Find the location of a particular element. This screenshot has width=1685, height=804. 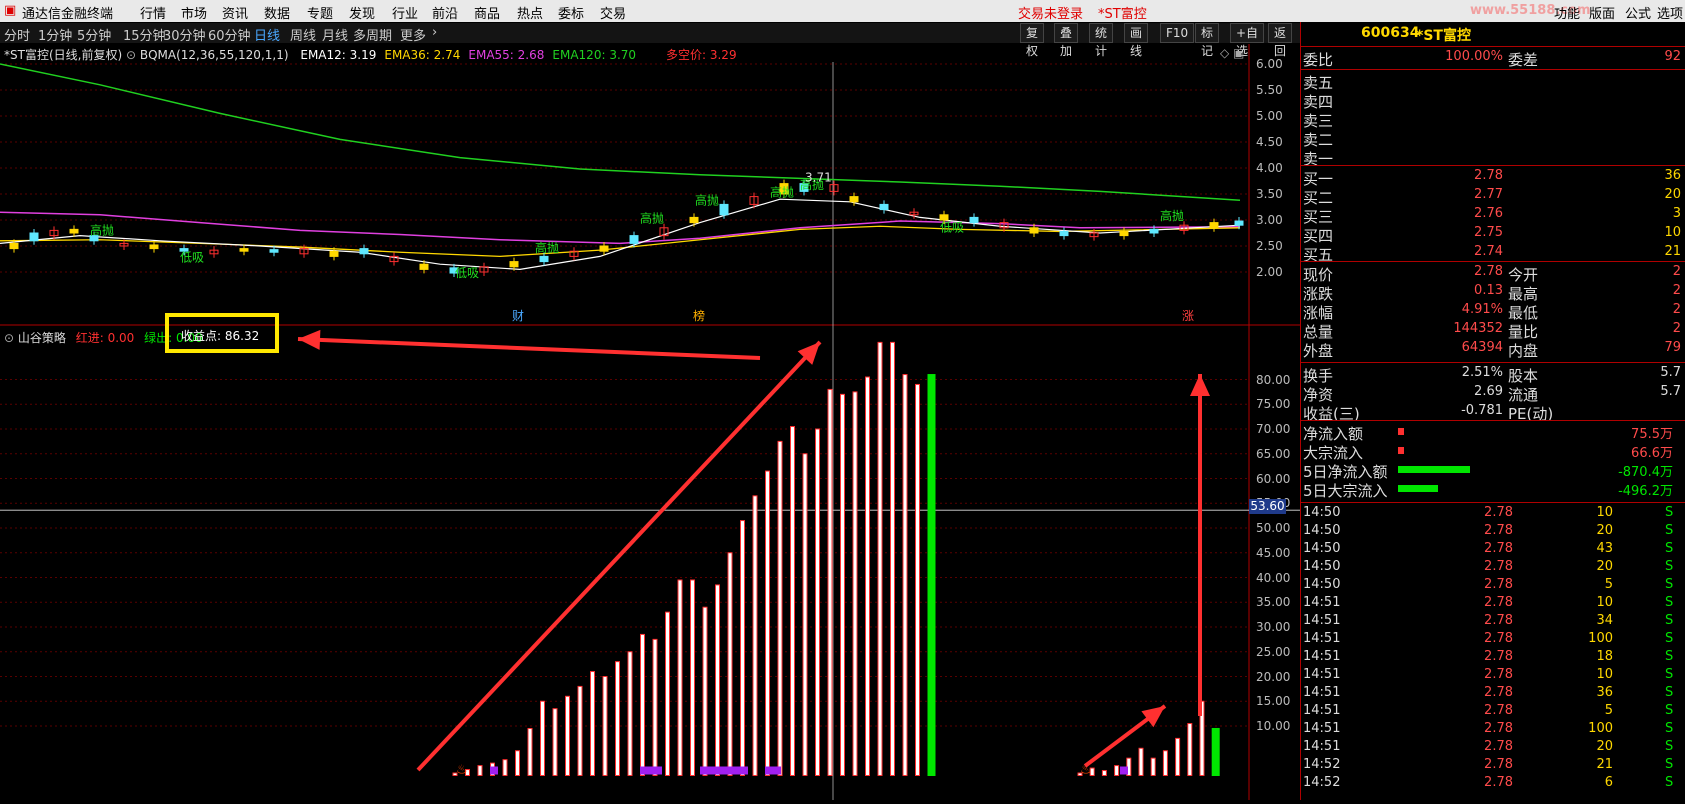

fire-icon: ♨ is located at coordinates (462, 770).